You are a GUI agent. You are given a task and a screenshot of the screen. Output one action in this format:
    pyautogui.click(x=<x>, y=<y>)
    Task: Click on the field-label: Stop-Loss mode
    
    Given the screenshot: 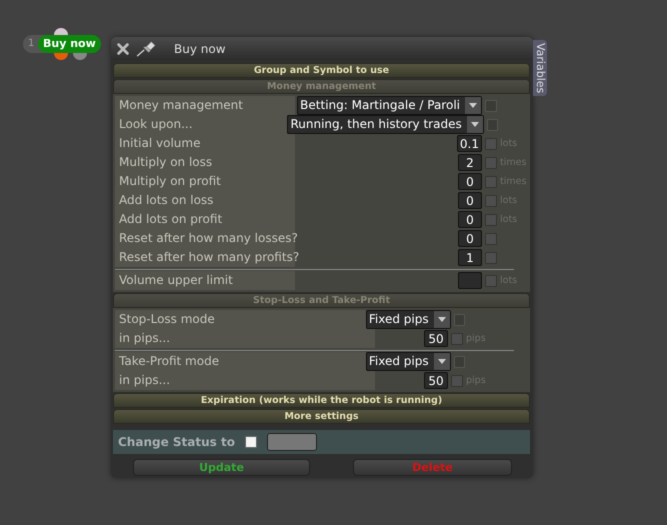 What is the action you would take?
    pyautogui.click(x=240, y=319)
    